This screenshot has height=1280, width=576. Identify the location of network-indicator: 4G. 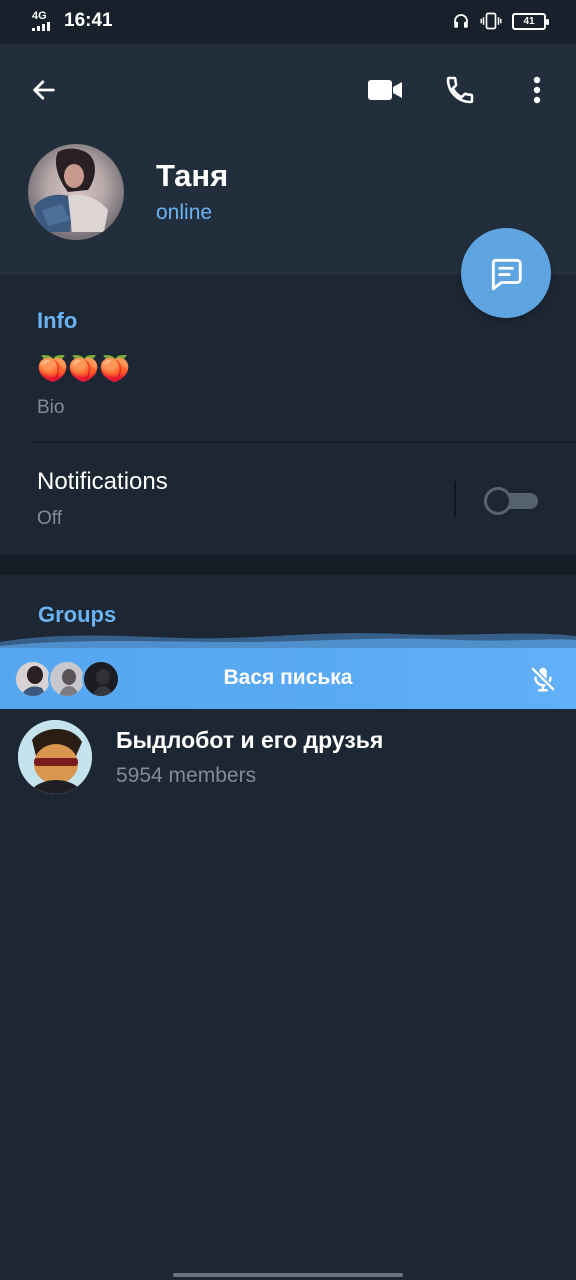
(45, 20).